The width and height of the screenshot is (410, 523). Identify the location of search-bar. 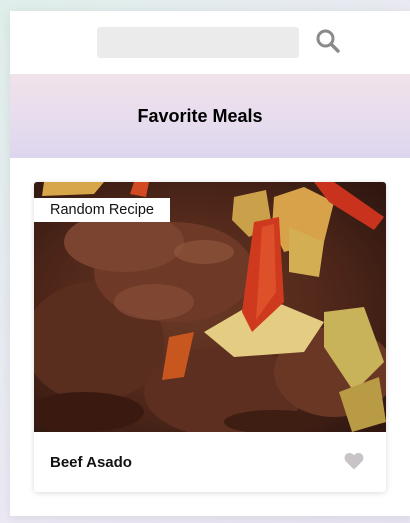
(210, 42).